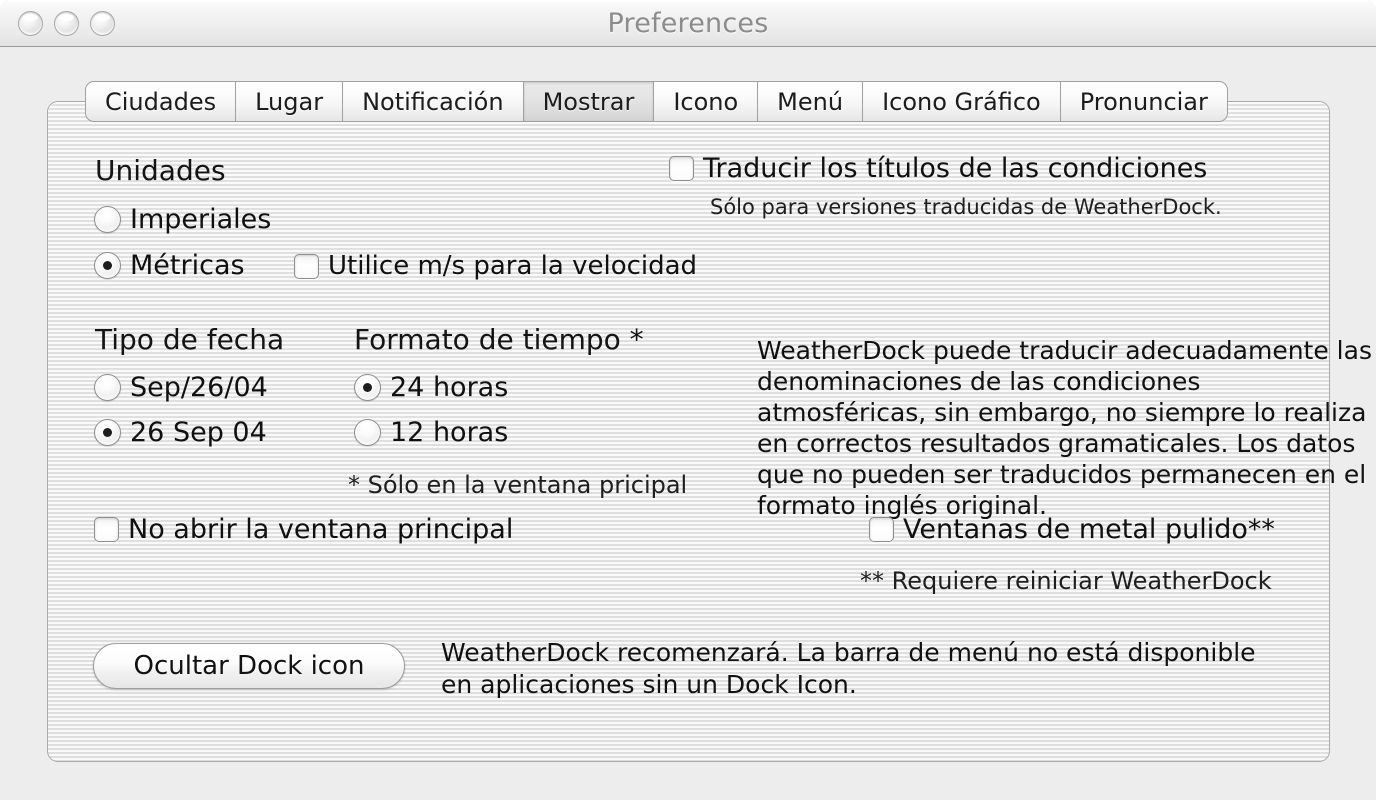 The height and width of the screenshot is (800, 1376). What do you see at coordinates (1066, 581) in the screenshot?
I see `metal-footnote: ** Requiere reiniciar WeatherDock` at bounding box center [1066, 581].